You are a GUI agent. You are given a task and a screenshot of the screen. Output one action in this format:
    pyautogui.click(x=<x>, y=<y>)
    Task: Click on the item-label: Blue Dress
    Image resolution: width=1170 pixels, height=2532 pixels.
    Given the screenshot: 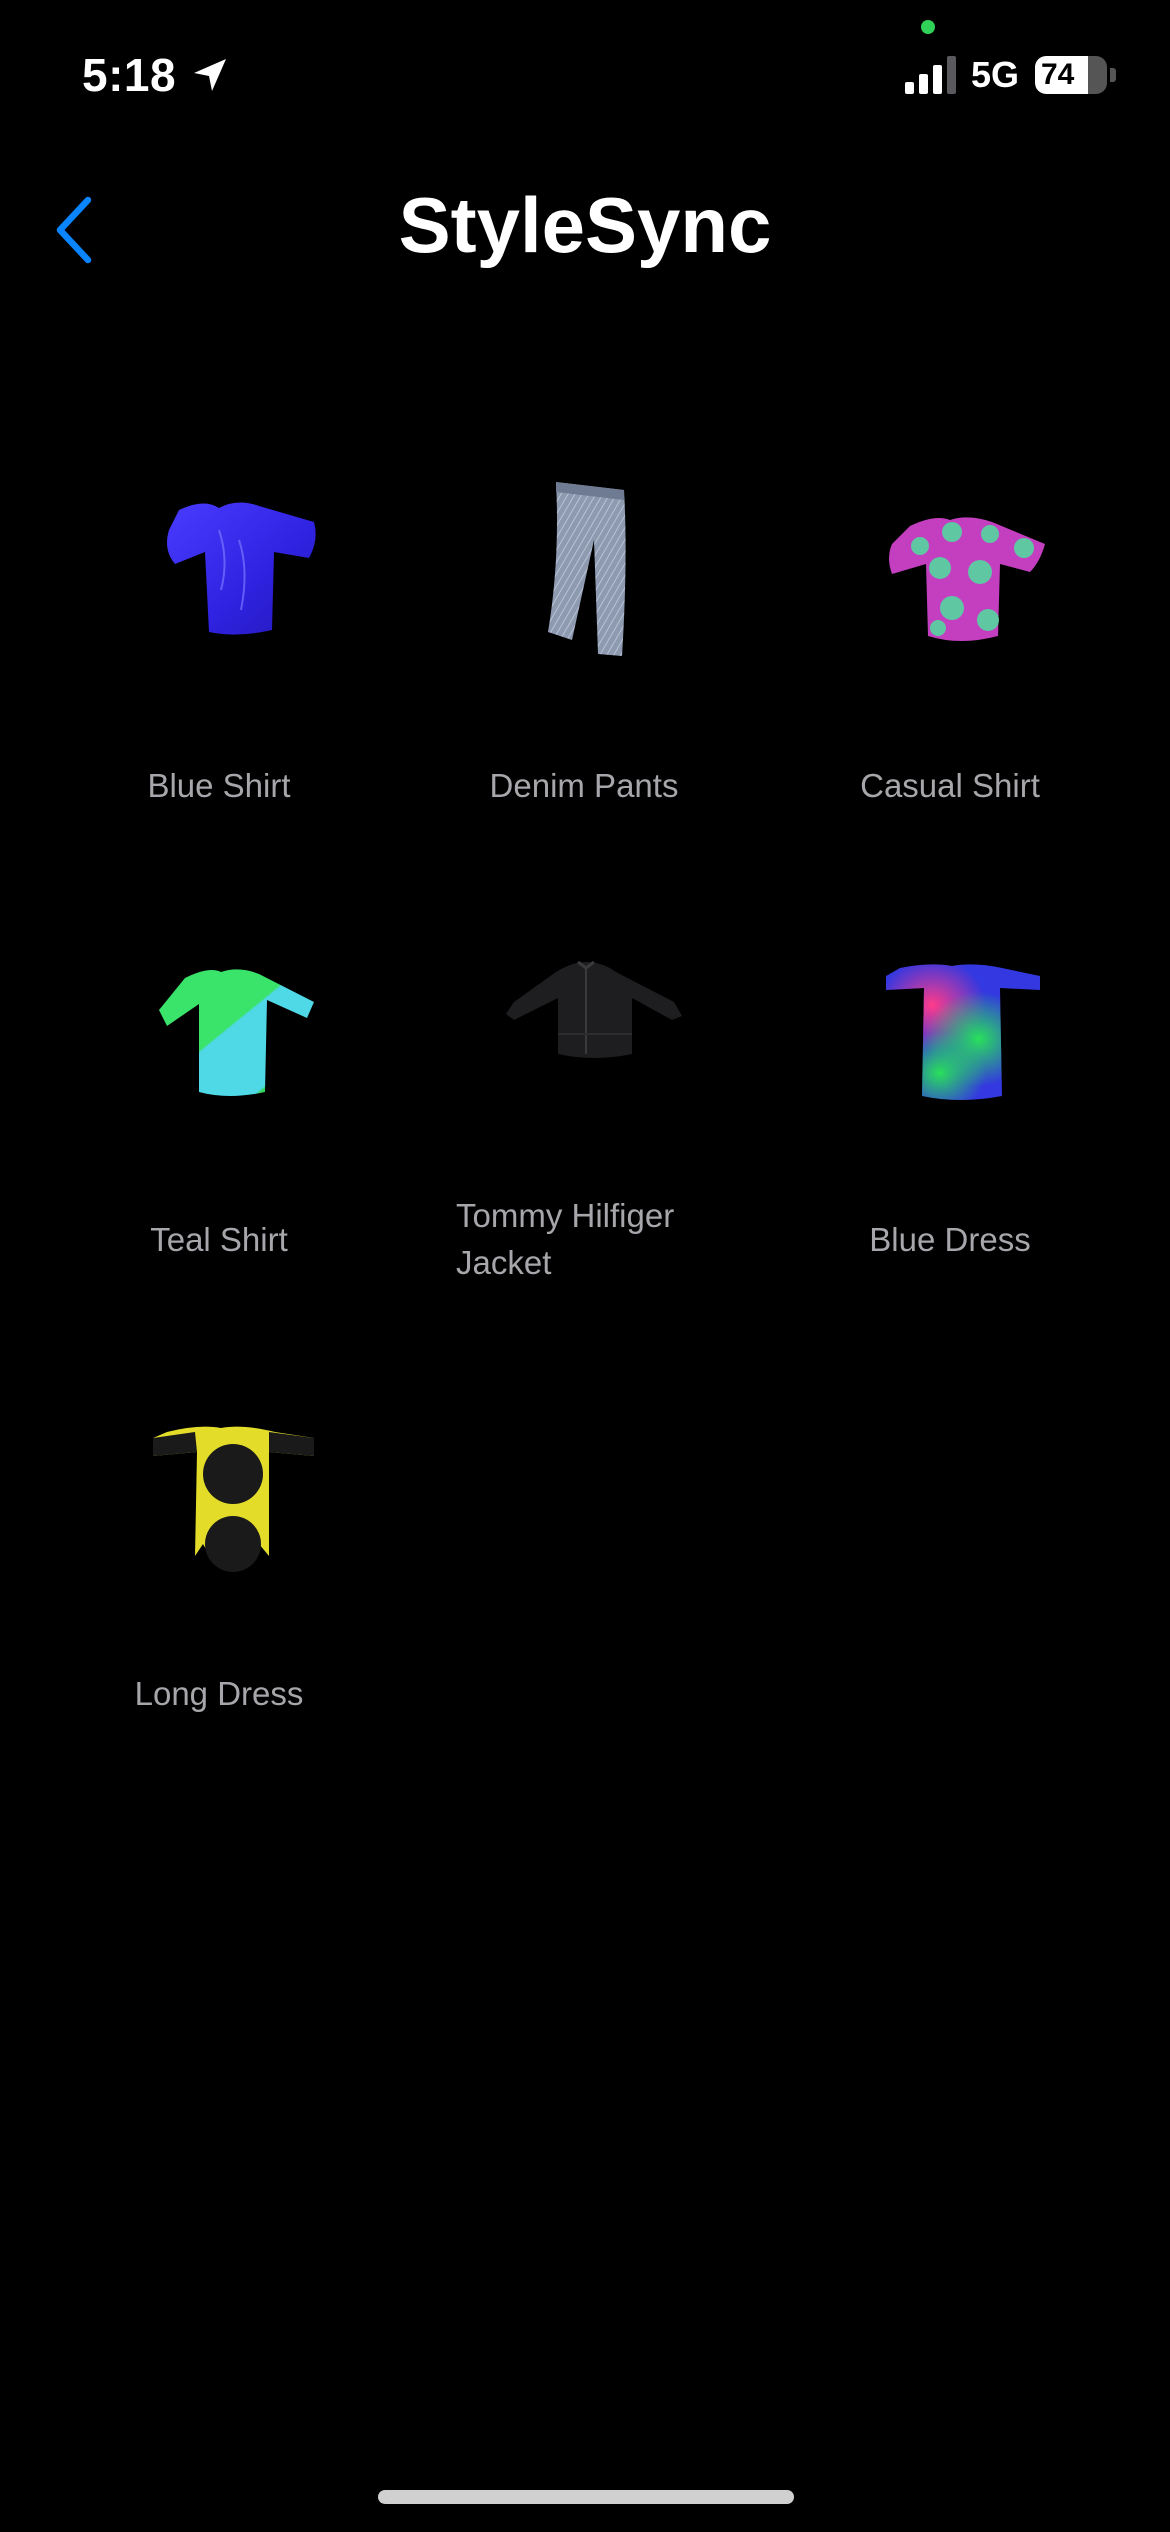 What is the action you would take?
    pyautogui.click(x=950, y=1239)
    